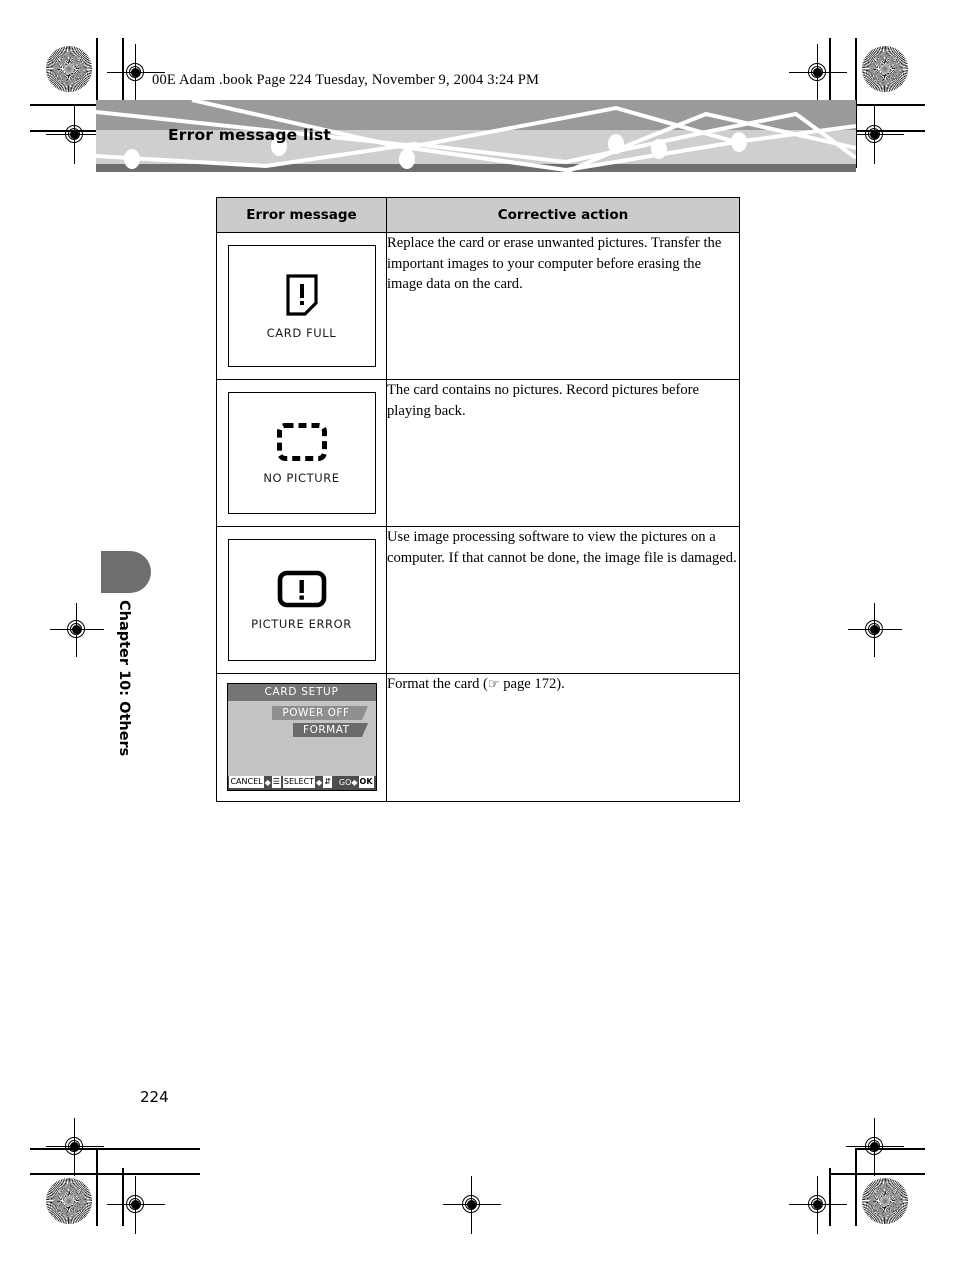 The image size is (954, 1261). What do you see at coordinates (856, 1187) in the screenshot?
I see `crop-mark-bottom-right-v` at bounding box center [856, 1187].